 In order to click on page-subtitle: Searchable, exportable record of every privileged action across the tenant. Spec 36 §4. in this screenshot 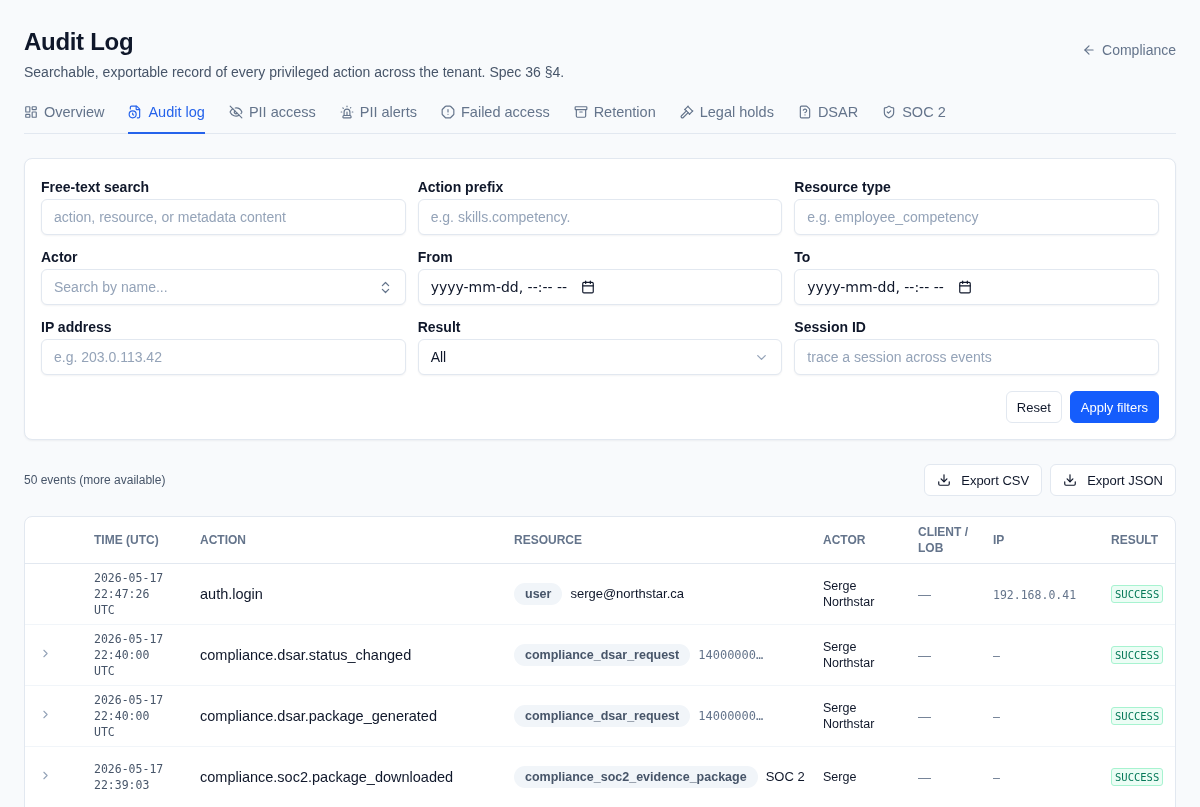, I will do `click(294, 72)`.